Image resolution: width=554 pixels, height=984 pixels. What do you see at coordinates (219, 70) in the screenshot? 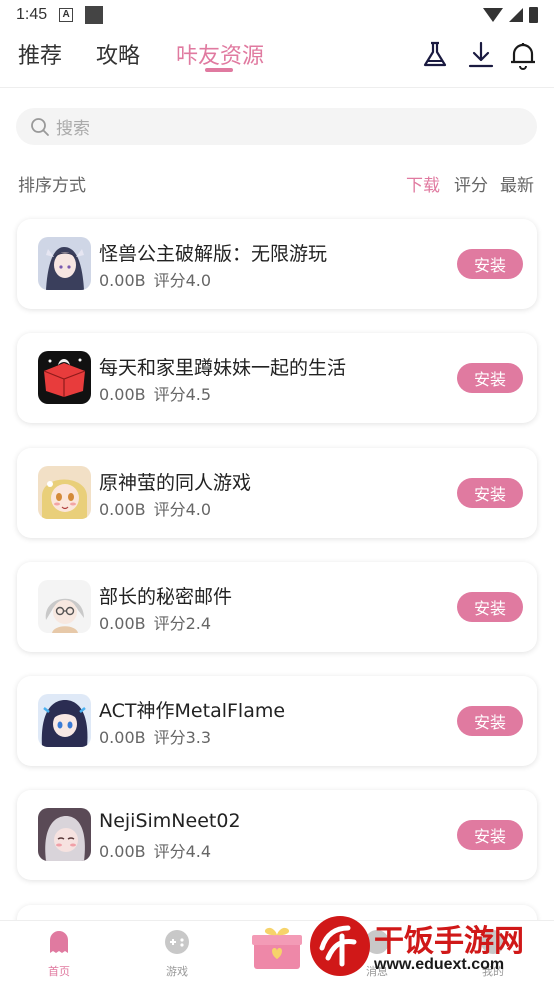
I see `active-tab-indicator` at bounding box center [219, 70].